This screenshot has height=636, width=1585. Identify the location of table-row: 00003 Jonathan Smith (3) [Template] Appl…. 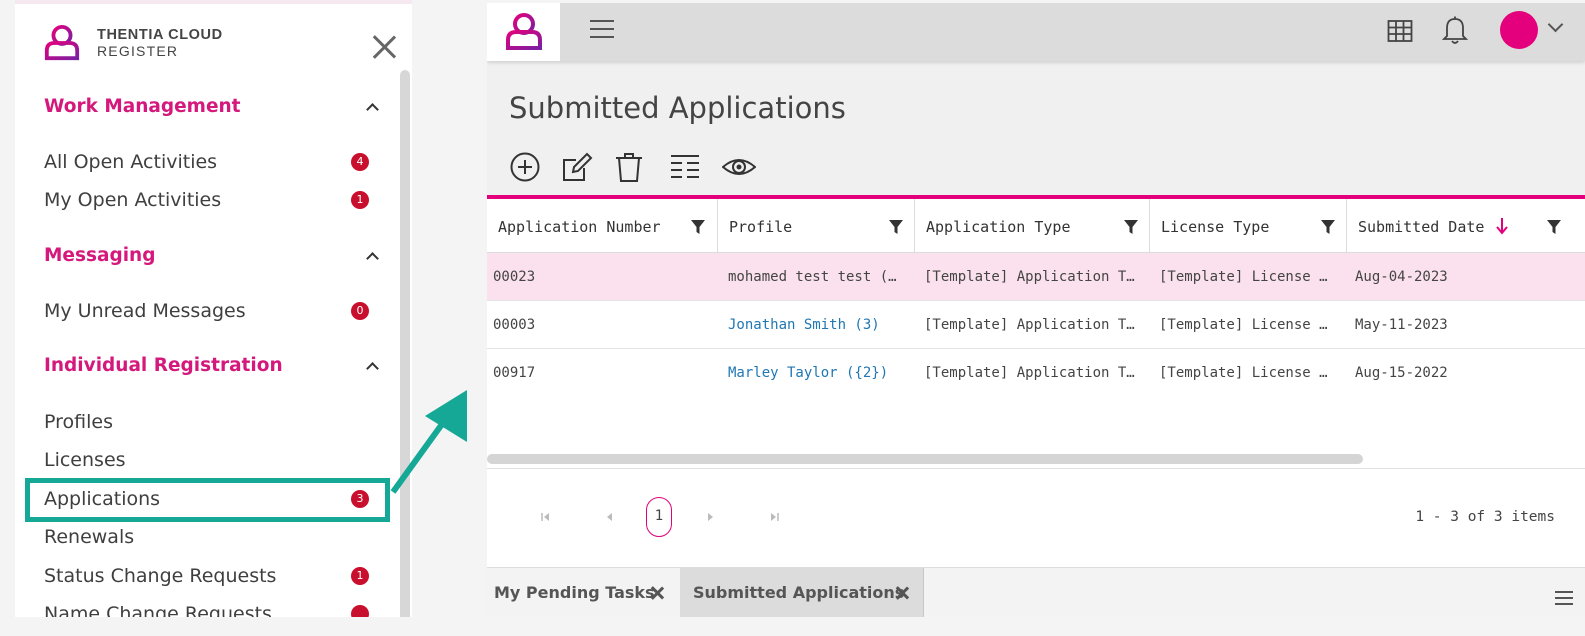
(1036, 325).